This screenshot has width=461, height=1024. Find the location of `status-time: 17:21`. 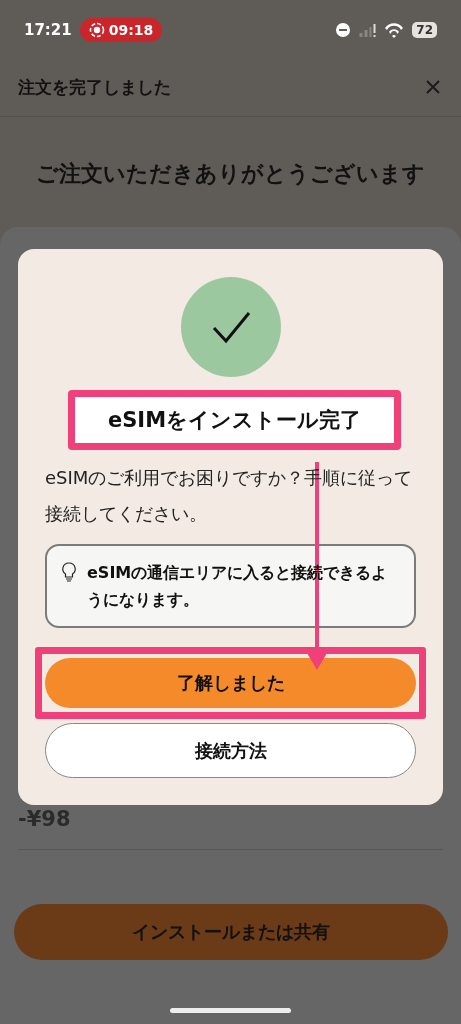

status-time: 17:21 is located at coordinates (48, 30).